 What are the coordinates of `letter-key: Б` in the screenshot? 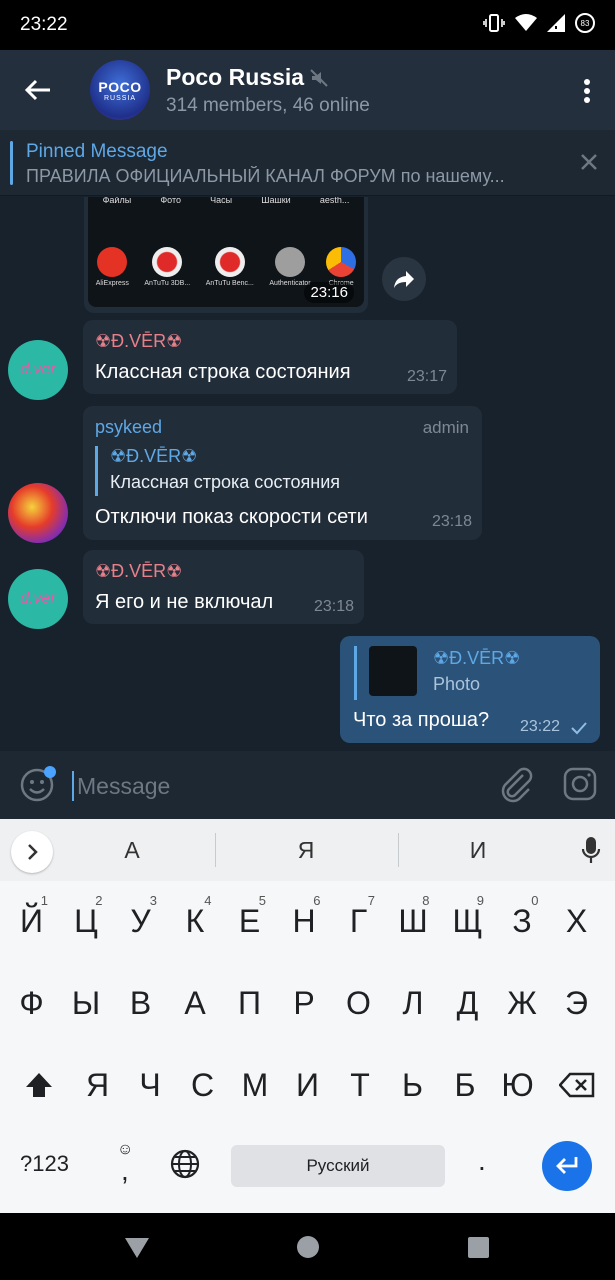 It's located at (465, 1085).